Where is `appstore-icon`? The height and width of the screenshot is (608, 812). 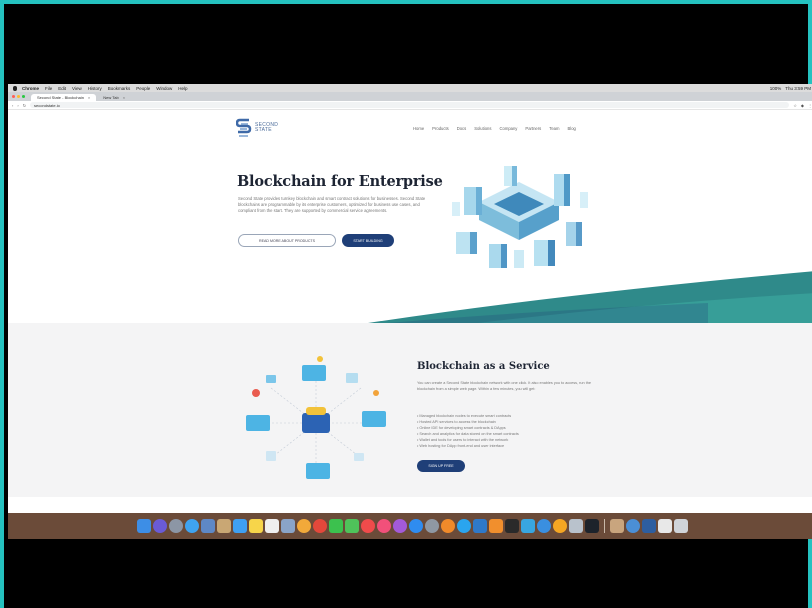
appstore-icon is located at coordinates (415, 526).